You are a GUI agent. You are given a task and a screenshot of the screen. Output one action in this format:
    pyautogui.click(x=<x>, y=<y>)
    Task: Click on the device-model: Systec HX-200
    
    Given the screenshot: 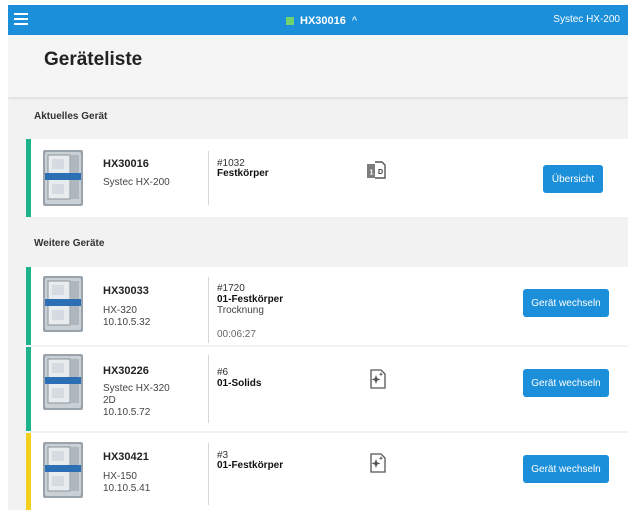 What is the action you would take?
    pyautogui.click(x=136, y=182)
    